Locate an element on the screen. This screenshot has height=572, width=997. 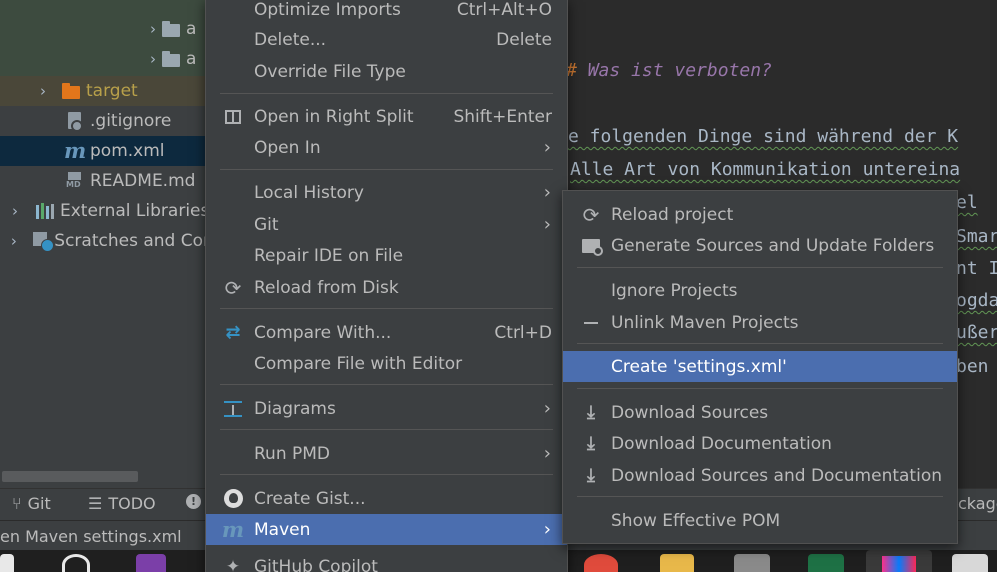
editor-line: nt I is located at coordinates (976, 268).